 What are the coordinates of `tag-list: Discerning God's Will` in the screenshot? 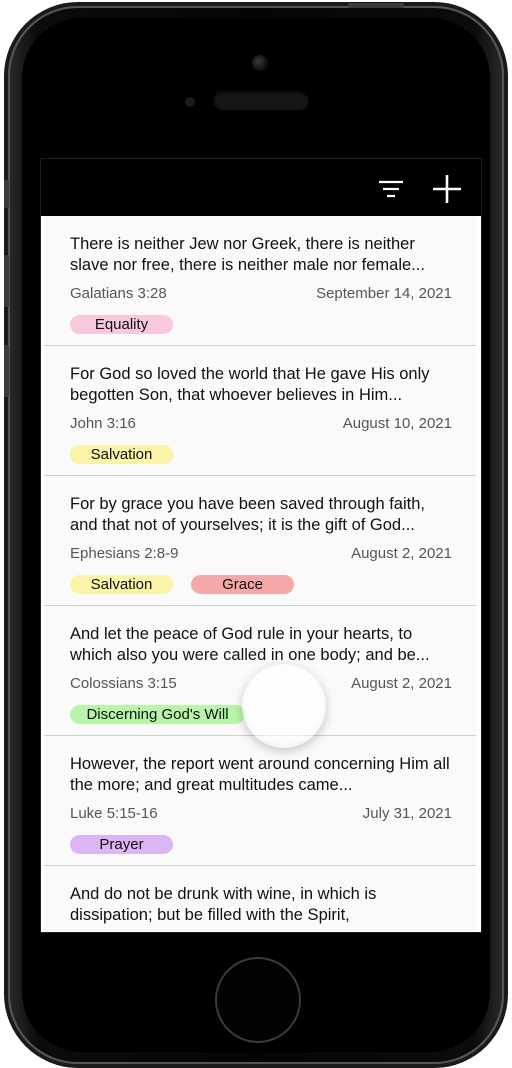 It's located at (157, 714).